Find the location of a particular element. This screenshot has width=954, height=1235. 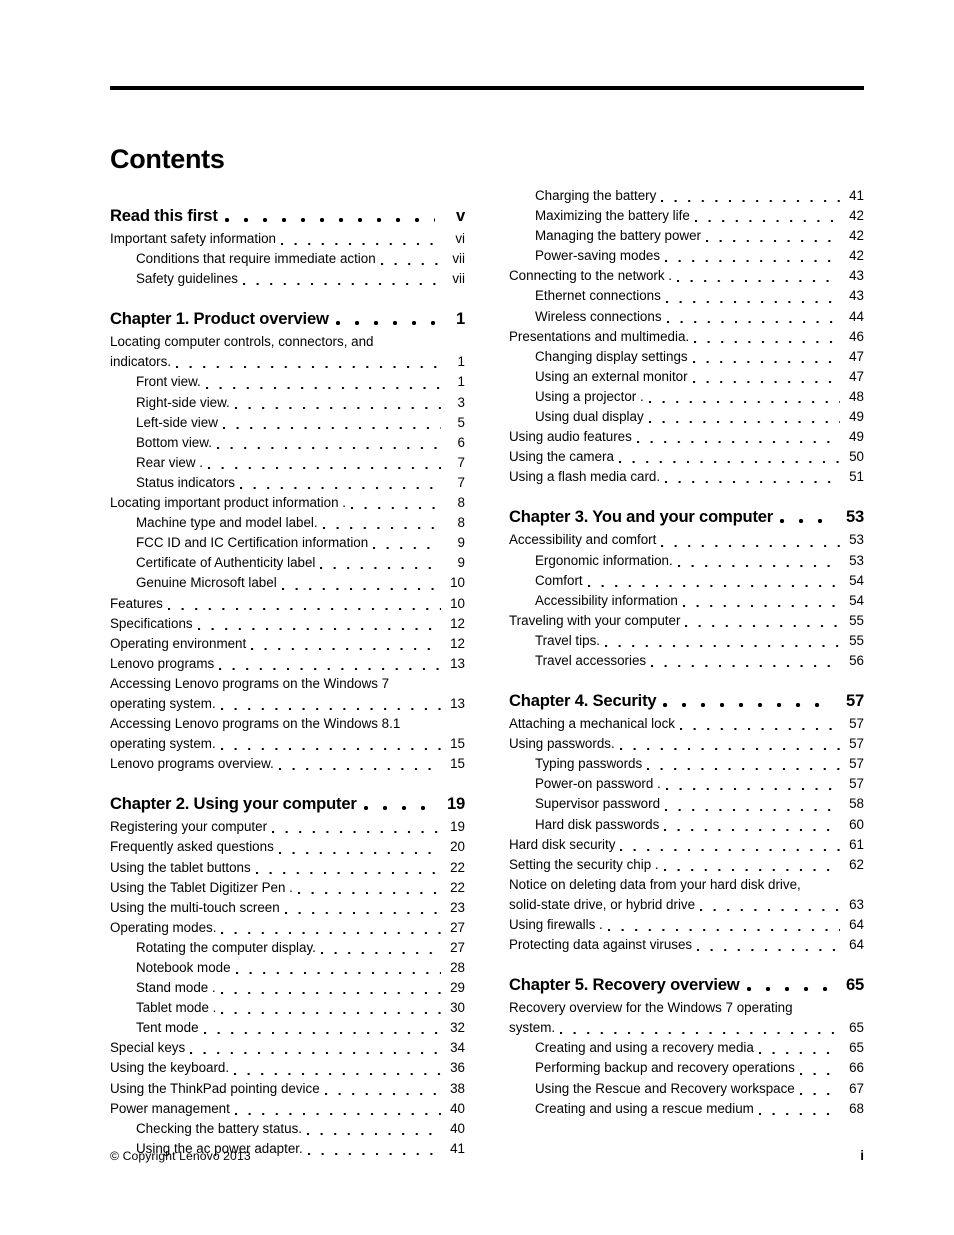

toc-chapter-entry: Chapter 3. You and your computer 53 is located at coordinates (686, 517).